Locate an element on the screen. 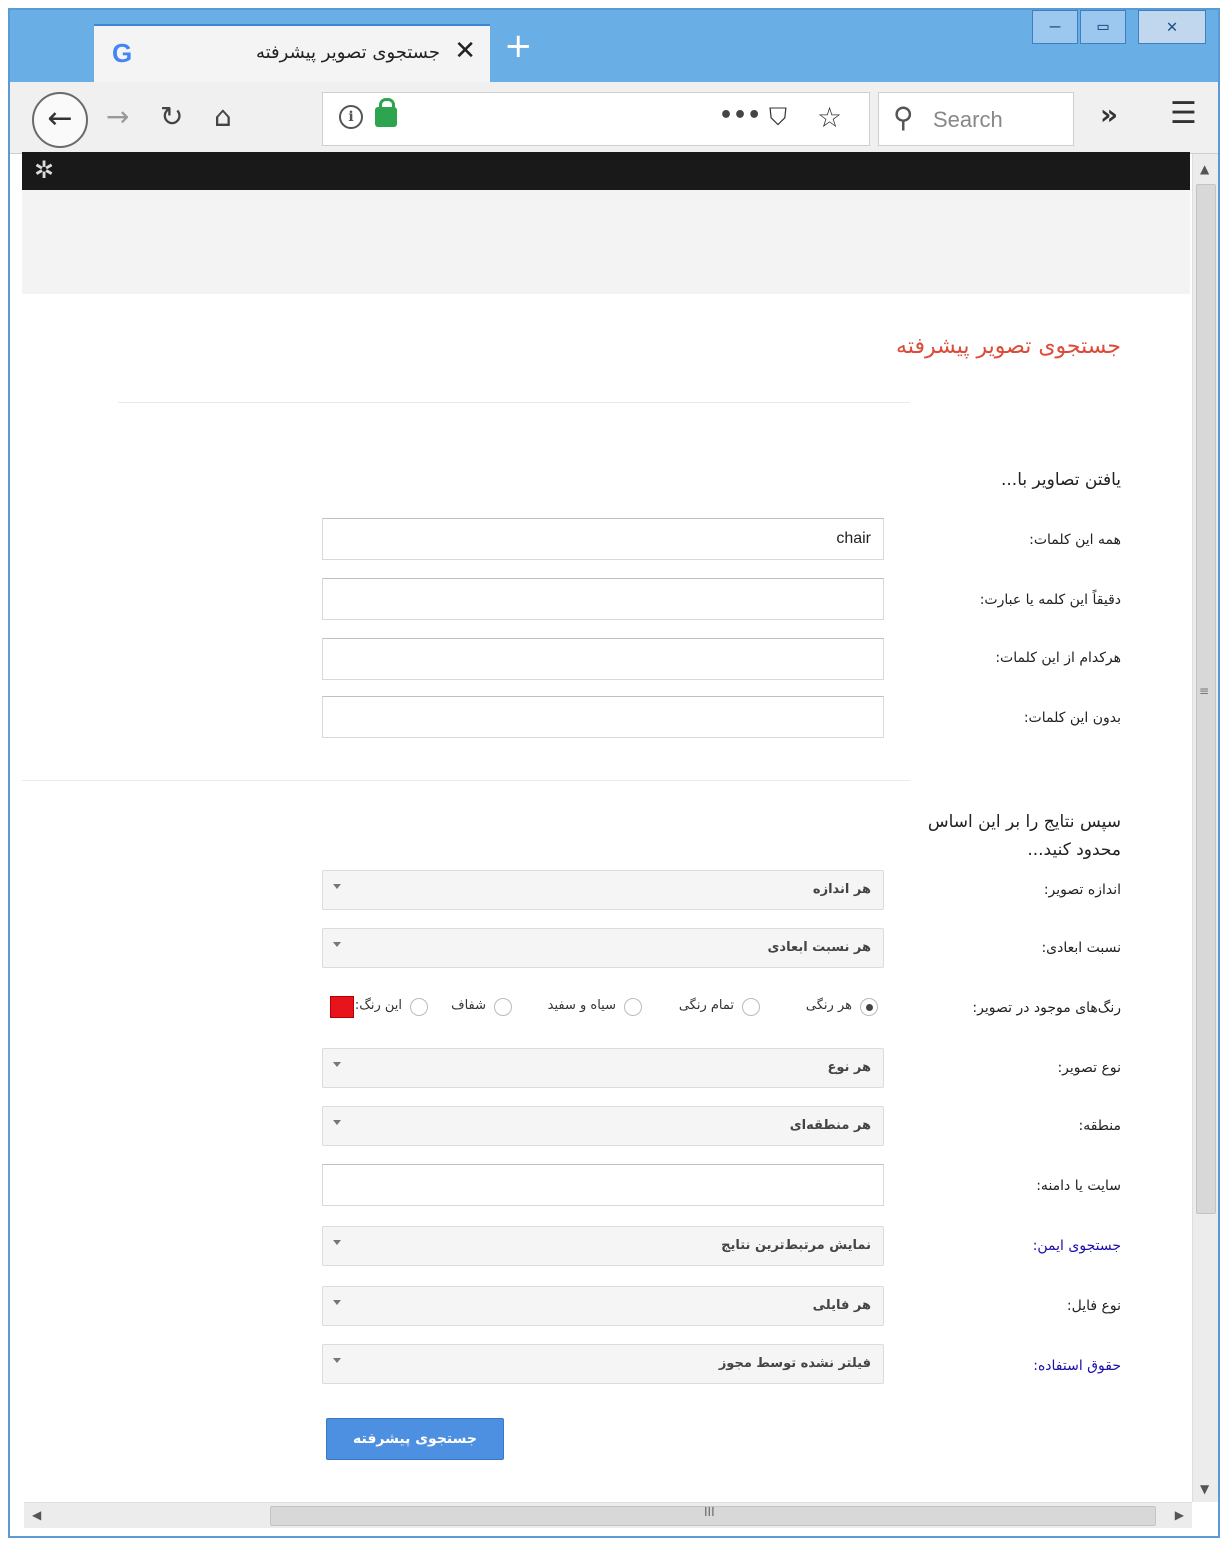 The height and width of the screenshot is (1542, 1225). color-swatch is located at coordinates (342, 1007).